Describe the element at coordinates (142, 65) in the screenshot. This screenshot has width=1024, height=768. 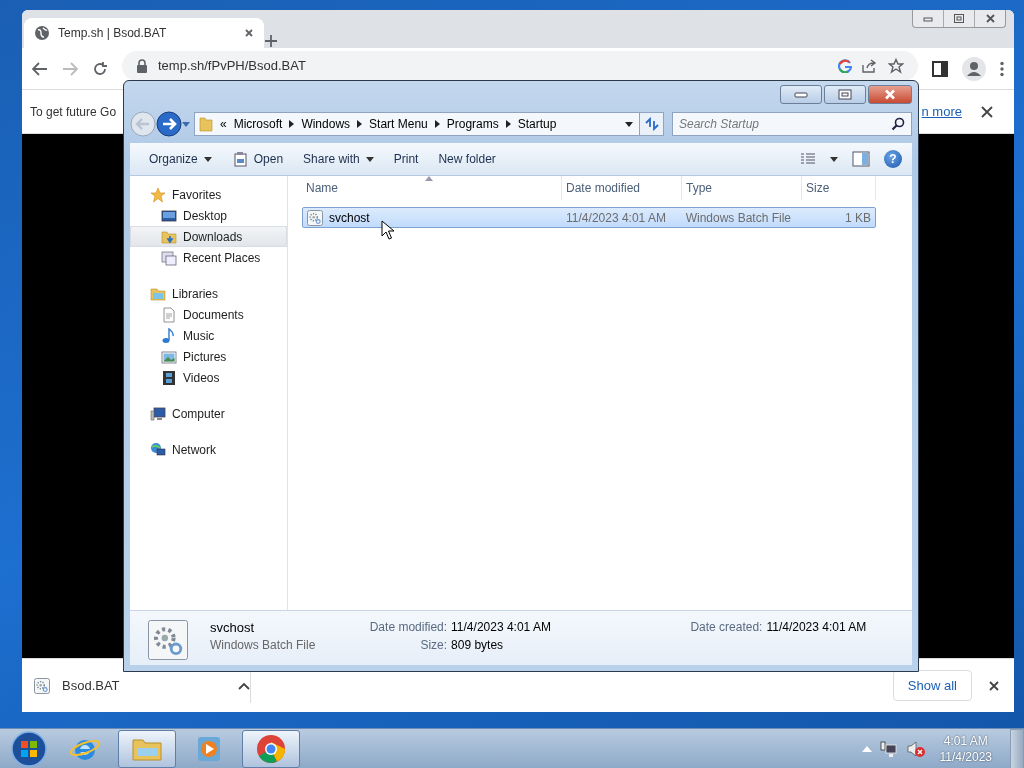
I see `lock-icon` at that location.